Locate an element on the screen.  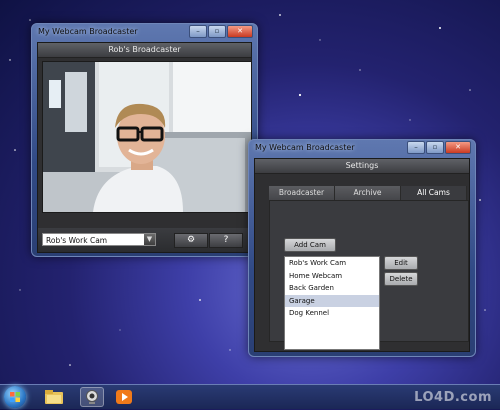
control-bar: Rob's Work Cam ▼ ⚙ ? is located at coordinates (144, 240).